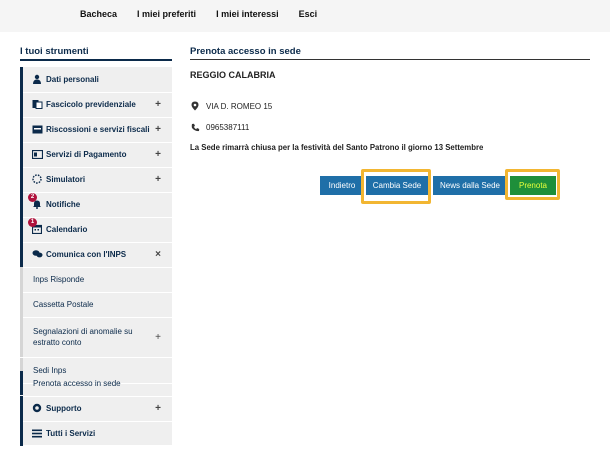 The image size is (610, 463). Describe the element at coordinates (86, 254) in the screenshot. I see `sidebar-item-label: Comunica con l'INPS` at that location.